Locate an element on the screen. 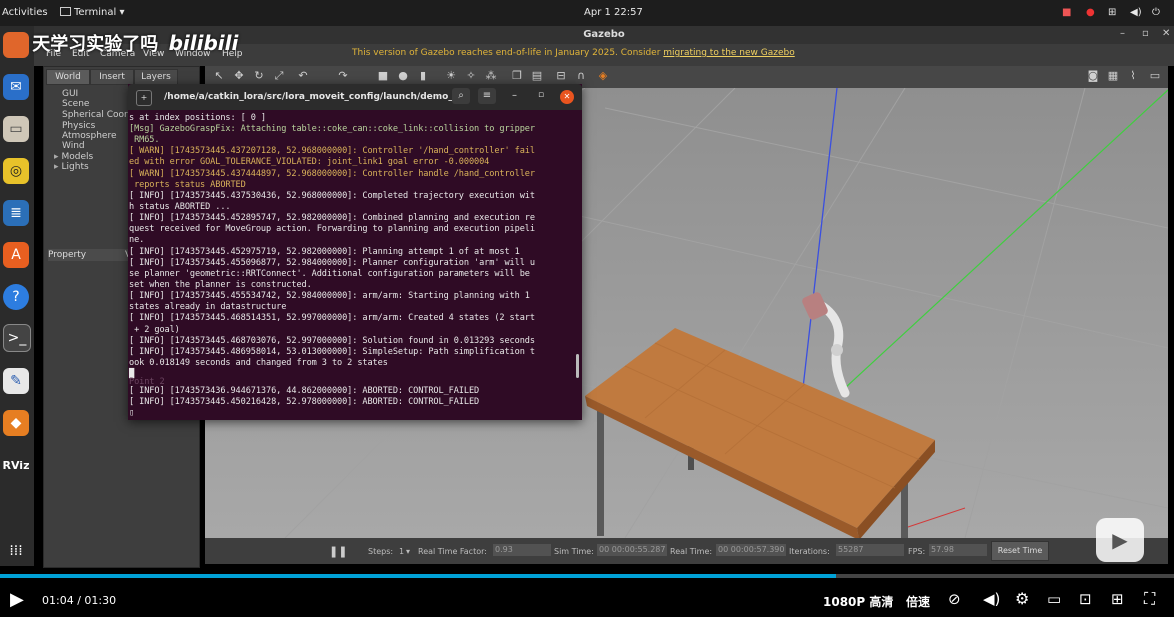 The width and height of the screenshot is (1174, 617). danmaku-off-icon: ⊘ is located at coordinates (954, 599).